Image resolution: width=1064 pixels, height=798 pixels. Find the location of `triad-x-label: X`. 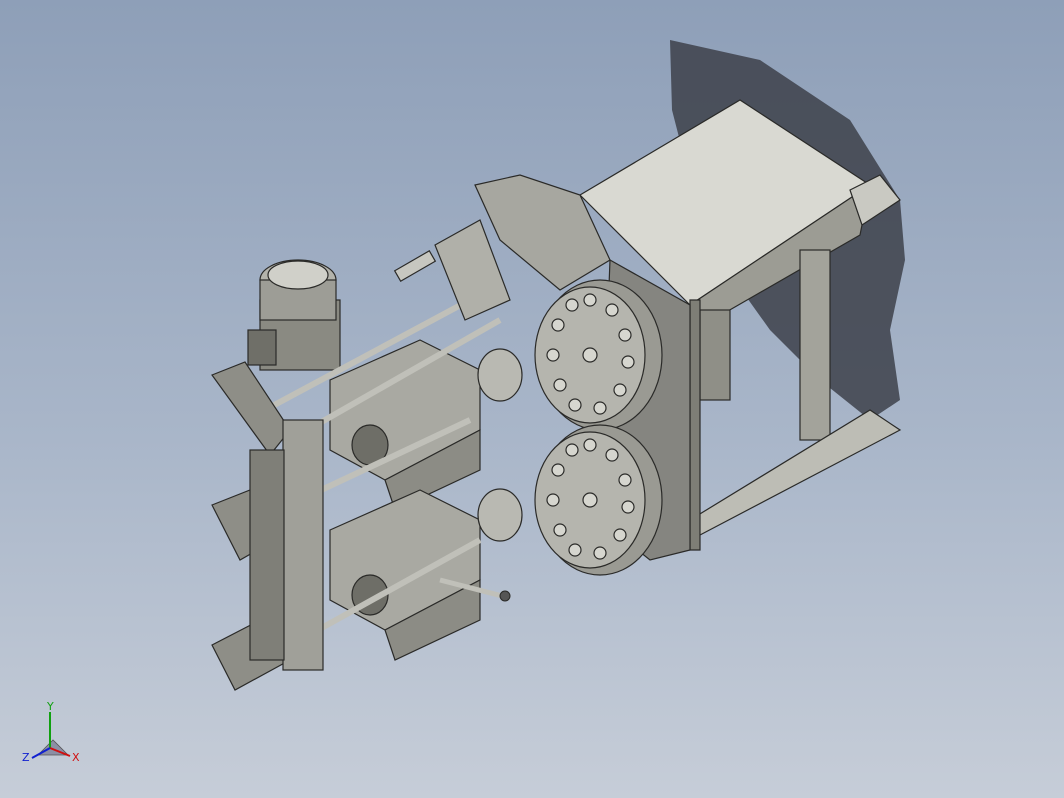

triad-x-label: X is located at coordinates (76, 757).